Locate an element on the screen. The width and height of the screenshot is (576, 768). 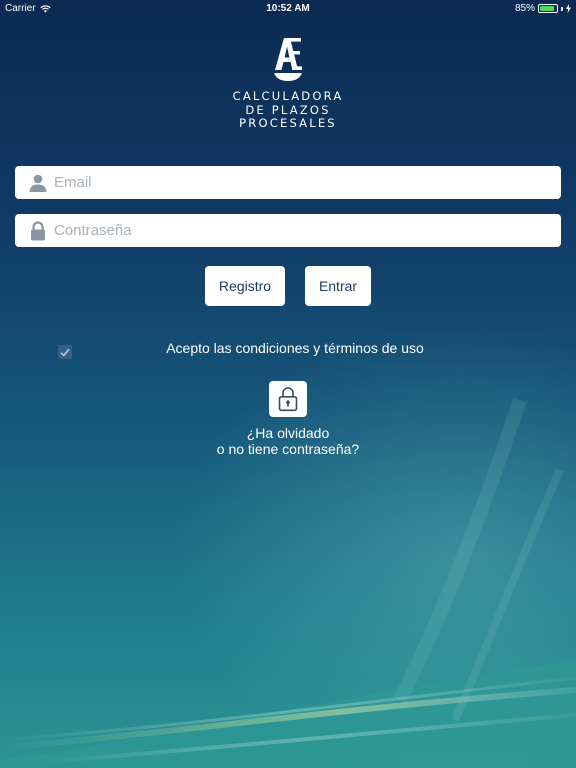
charging-bolt-icon is located at coordinates (568, 8).